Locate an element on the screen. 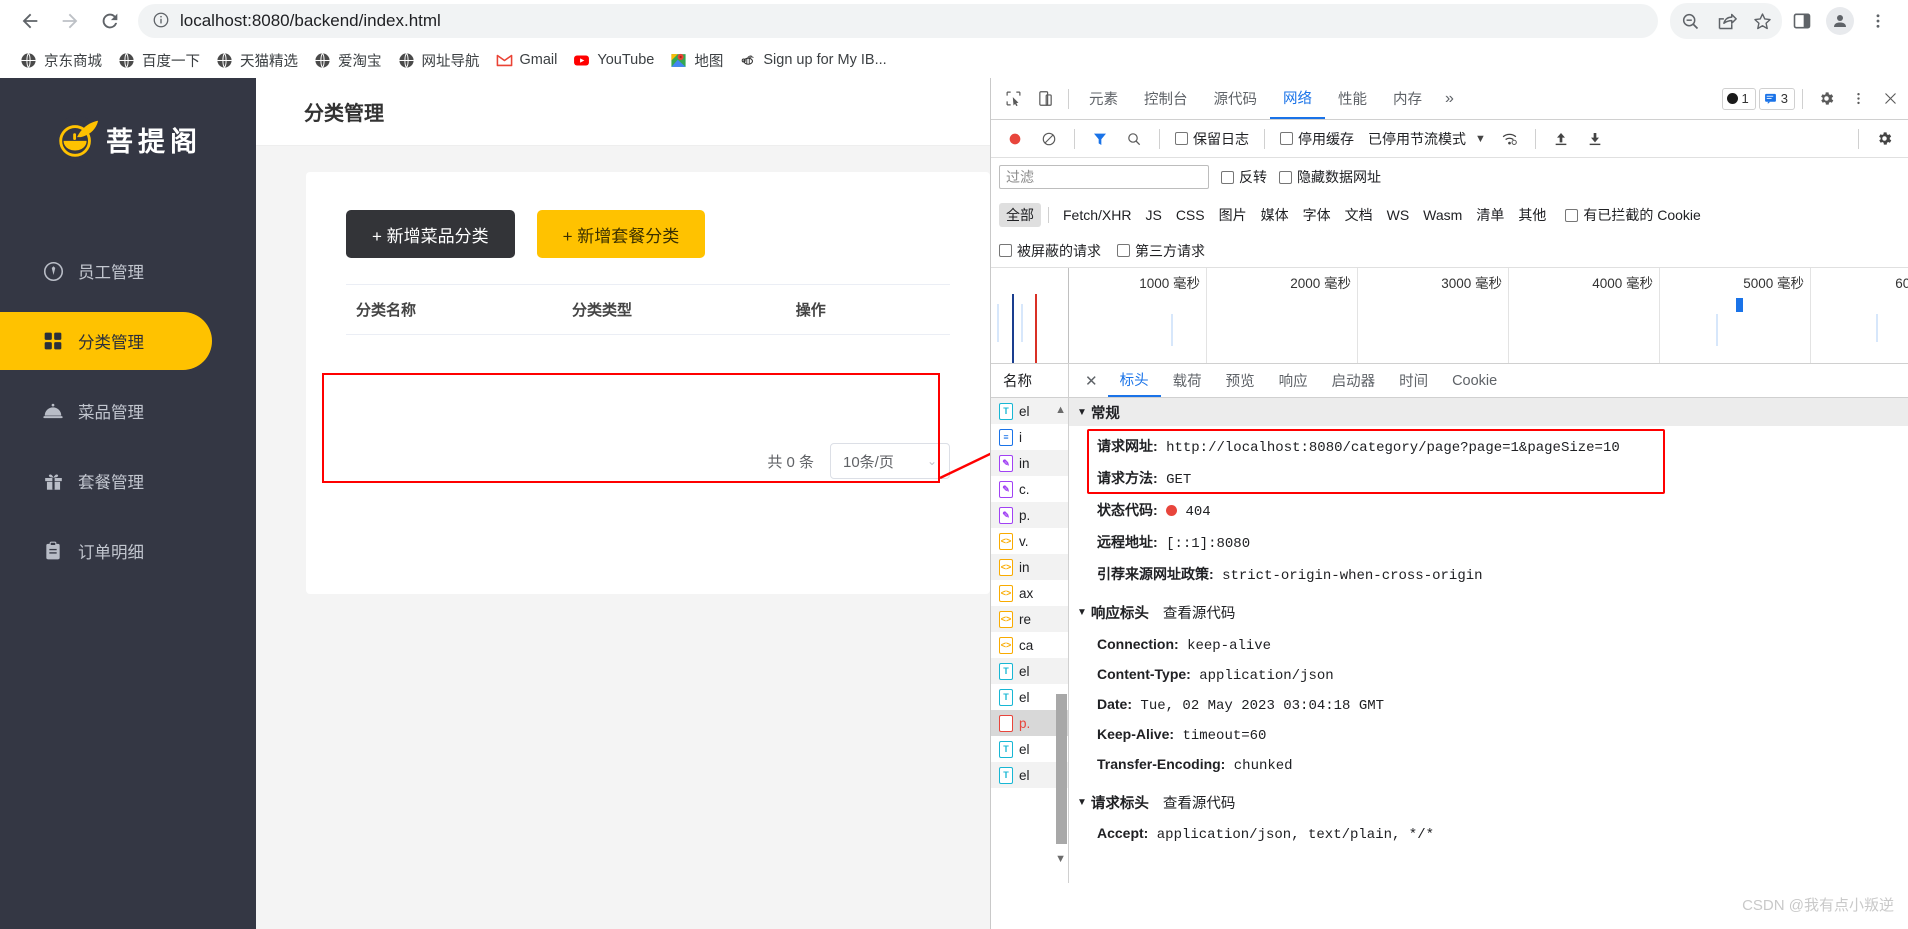 Image resolution: width=1908 pixels, height=929 pixels. tab-performance: 性能 is located at coordinates (1352, 98).